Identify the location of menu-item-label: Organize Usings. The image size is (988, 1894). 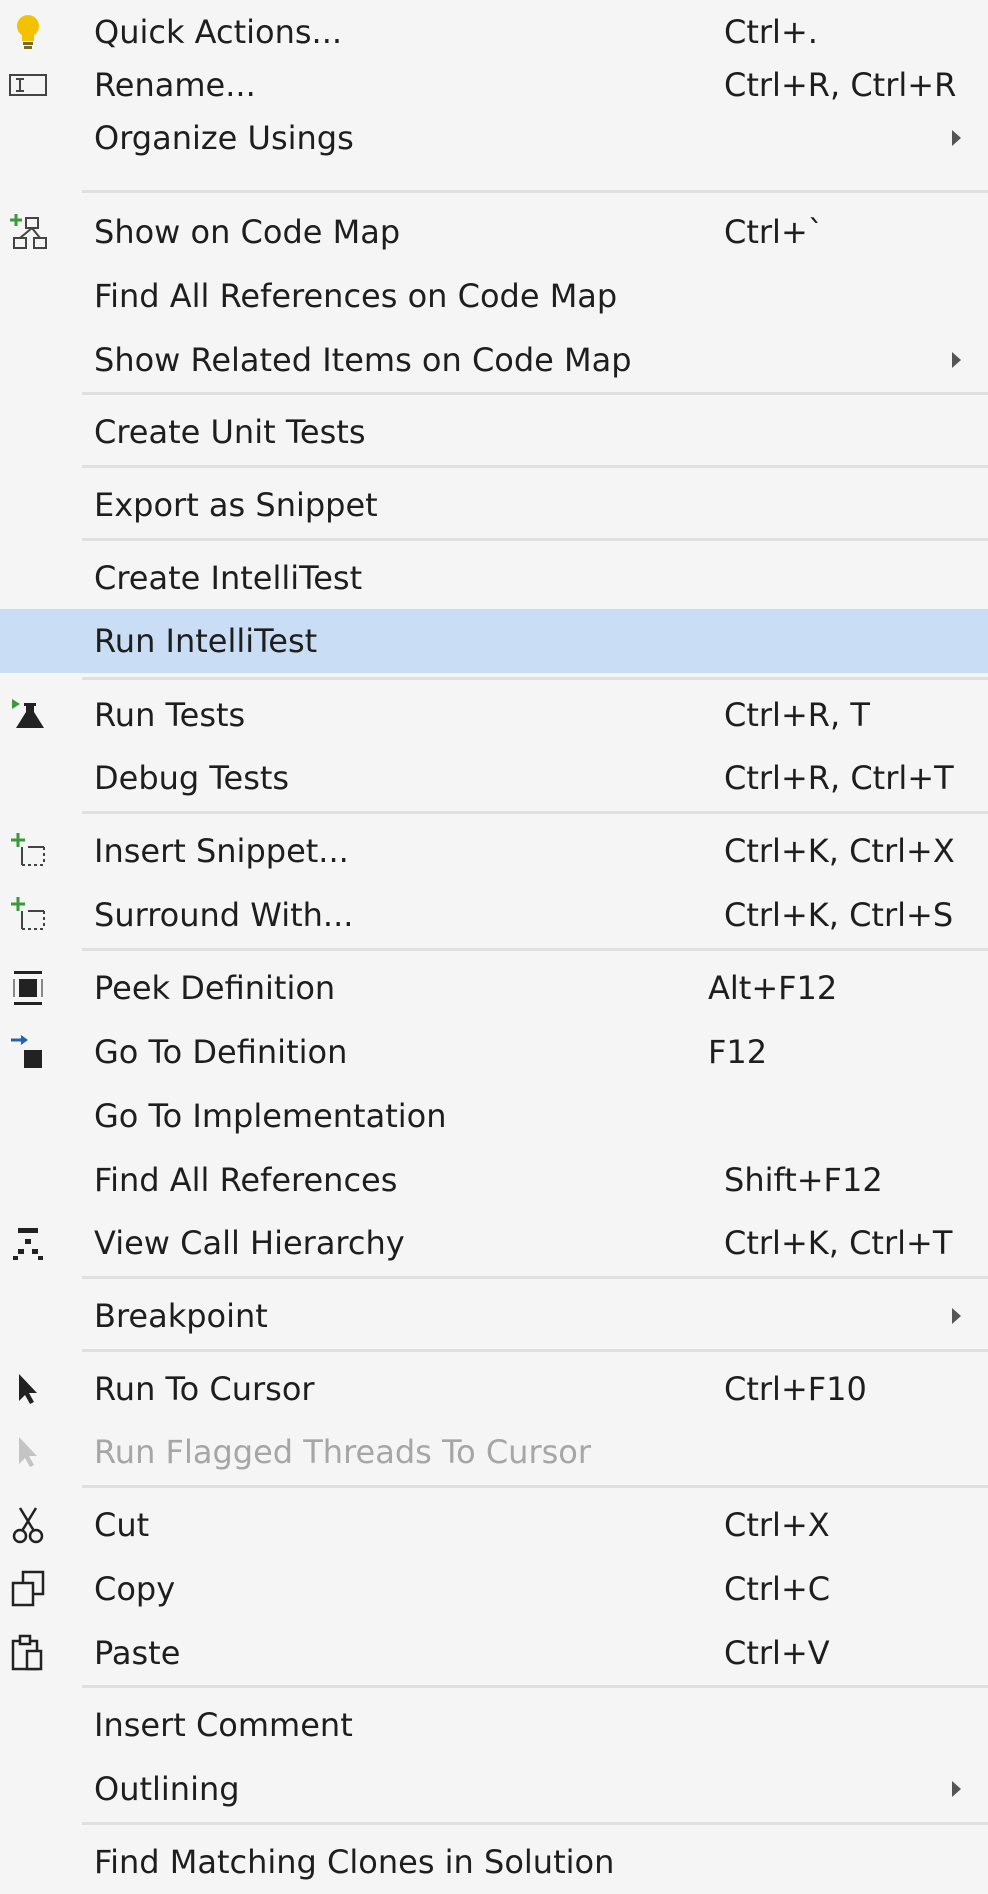
(224, 138).